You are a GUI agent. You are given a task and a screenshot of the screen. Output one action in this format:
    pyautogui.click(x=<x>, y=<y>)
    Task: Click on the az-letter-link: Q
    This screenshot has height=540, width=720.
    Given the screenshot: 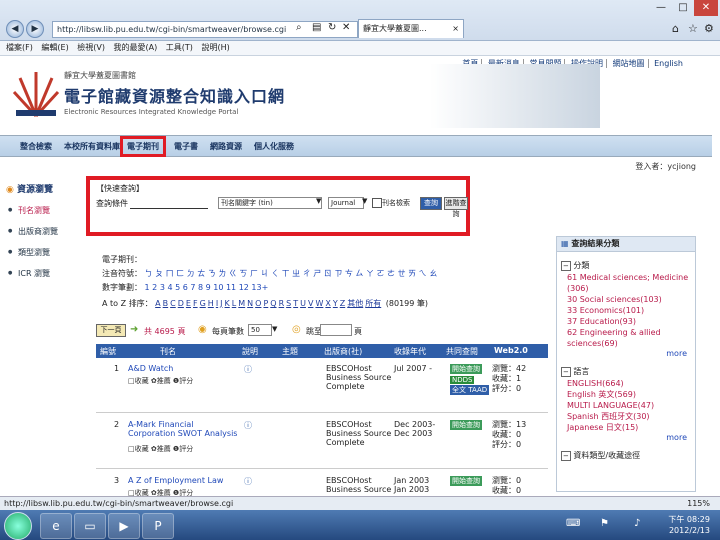 What is the action you would take?
    pyautogui.click(x=273, y=303)
    